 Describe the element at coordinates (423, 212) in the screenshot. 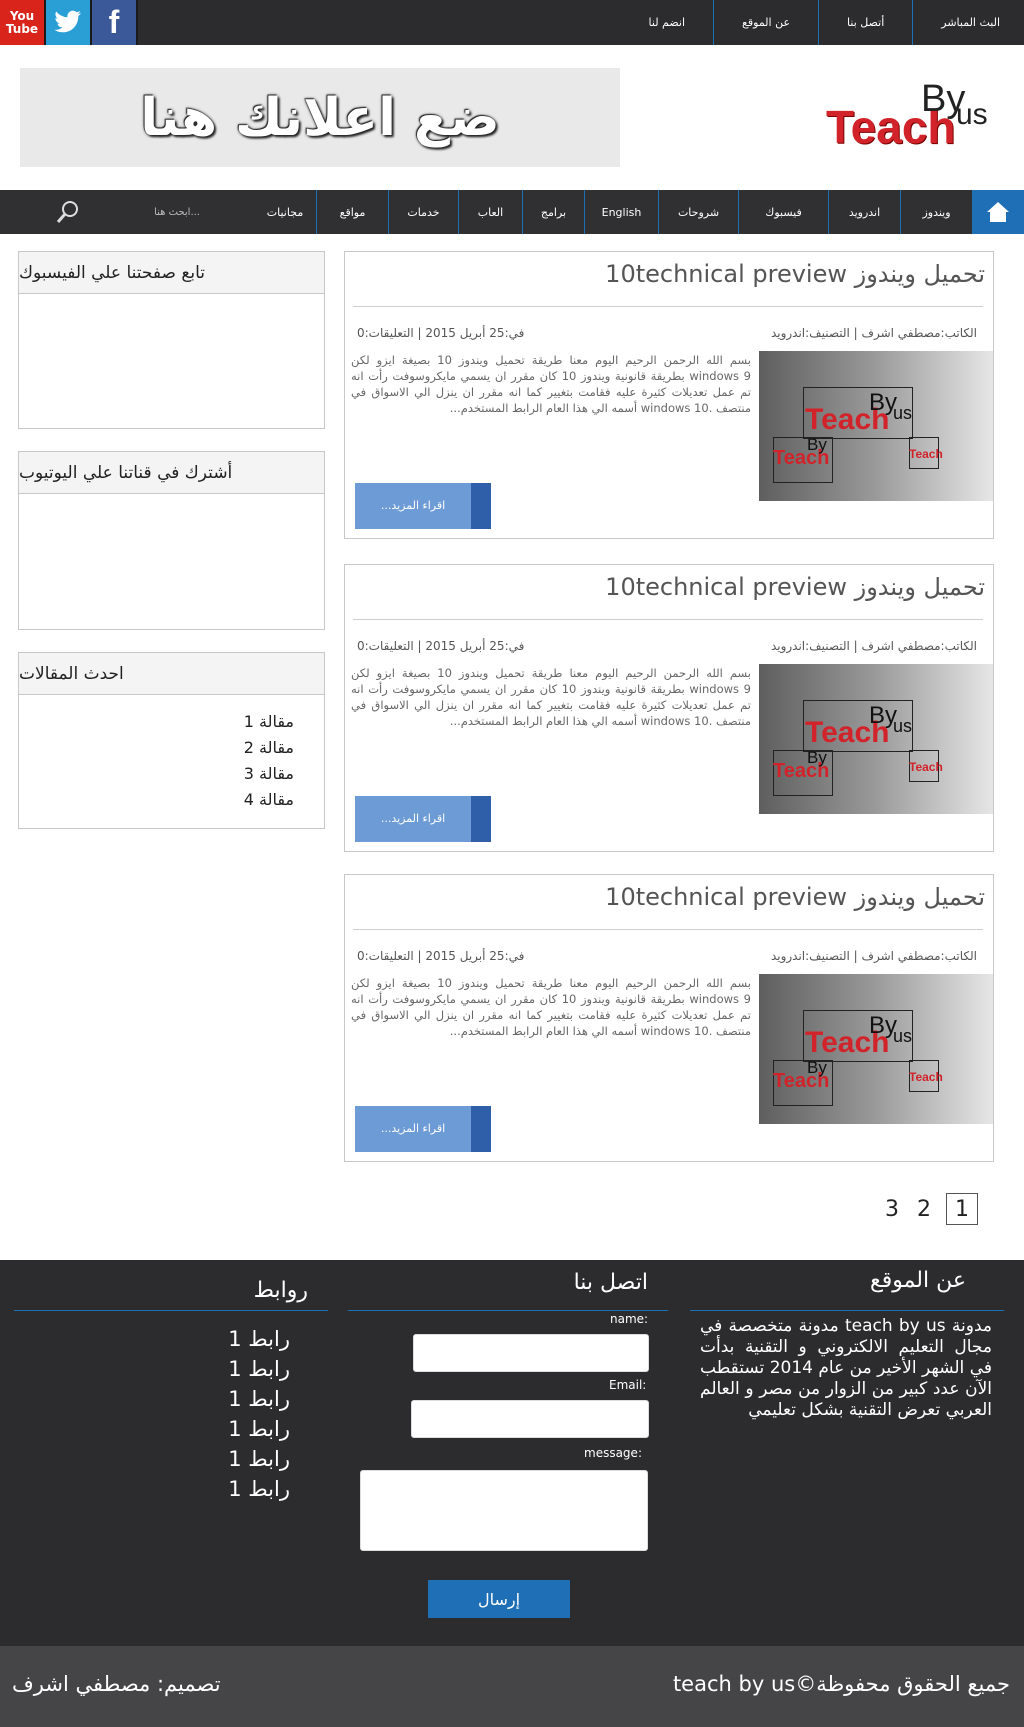

I see `nav-item-services: خدمات` at that location.